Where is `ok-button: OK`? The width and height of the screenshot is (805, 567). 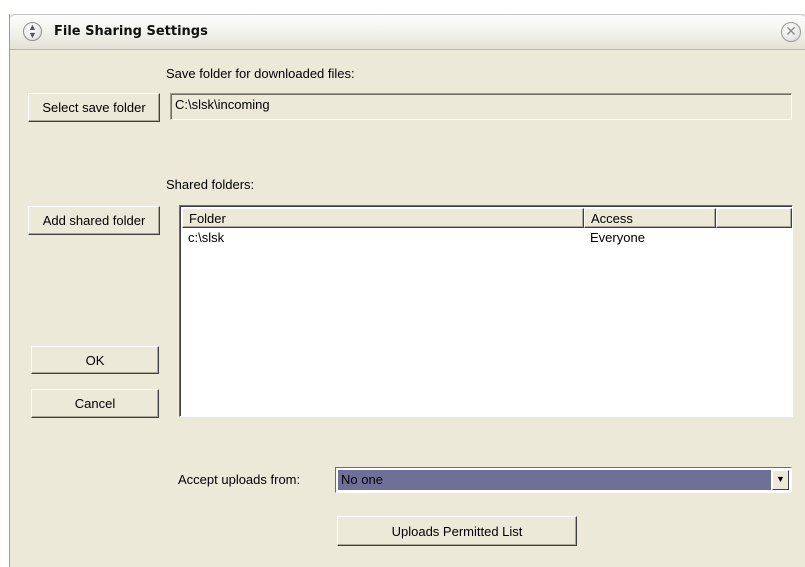 ok-button: OK is located at coordinates (95, 360).